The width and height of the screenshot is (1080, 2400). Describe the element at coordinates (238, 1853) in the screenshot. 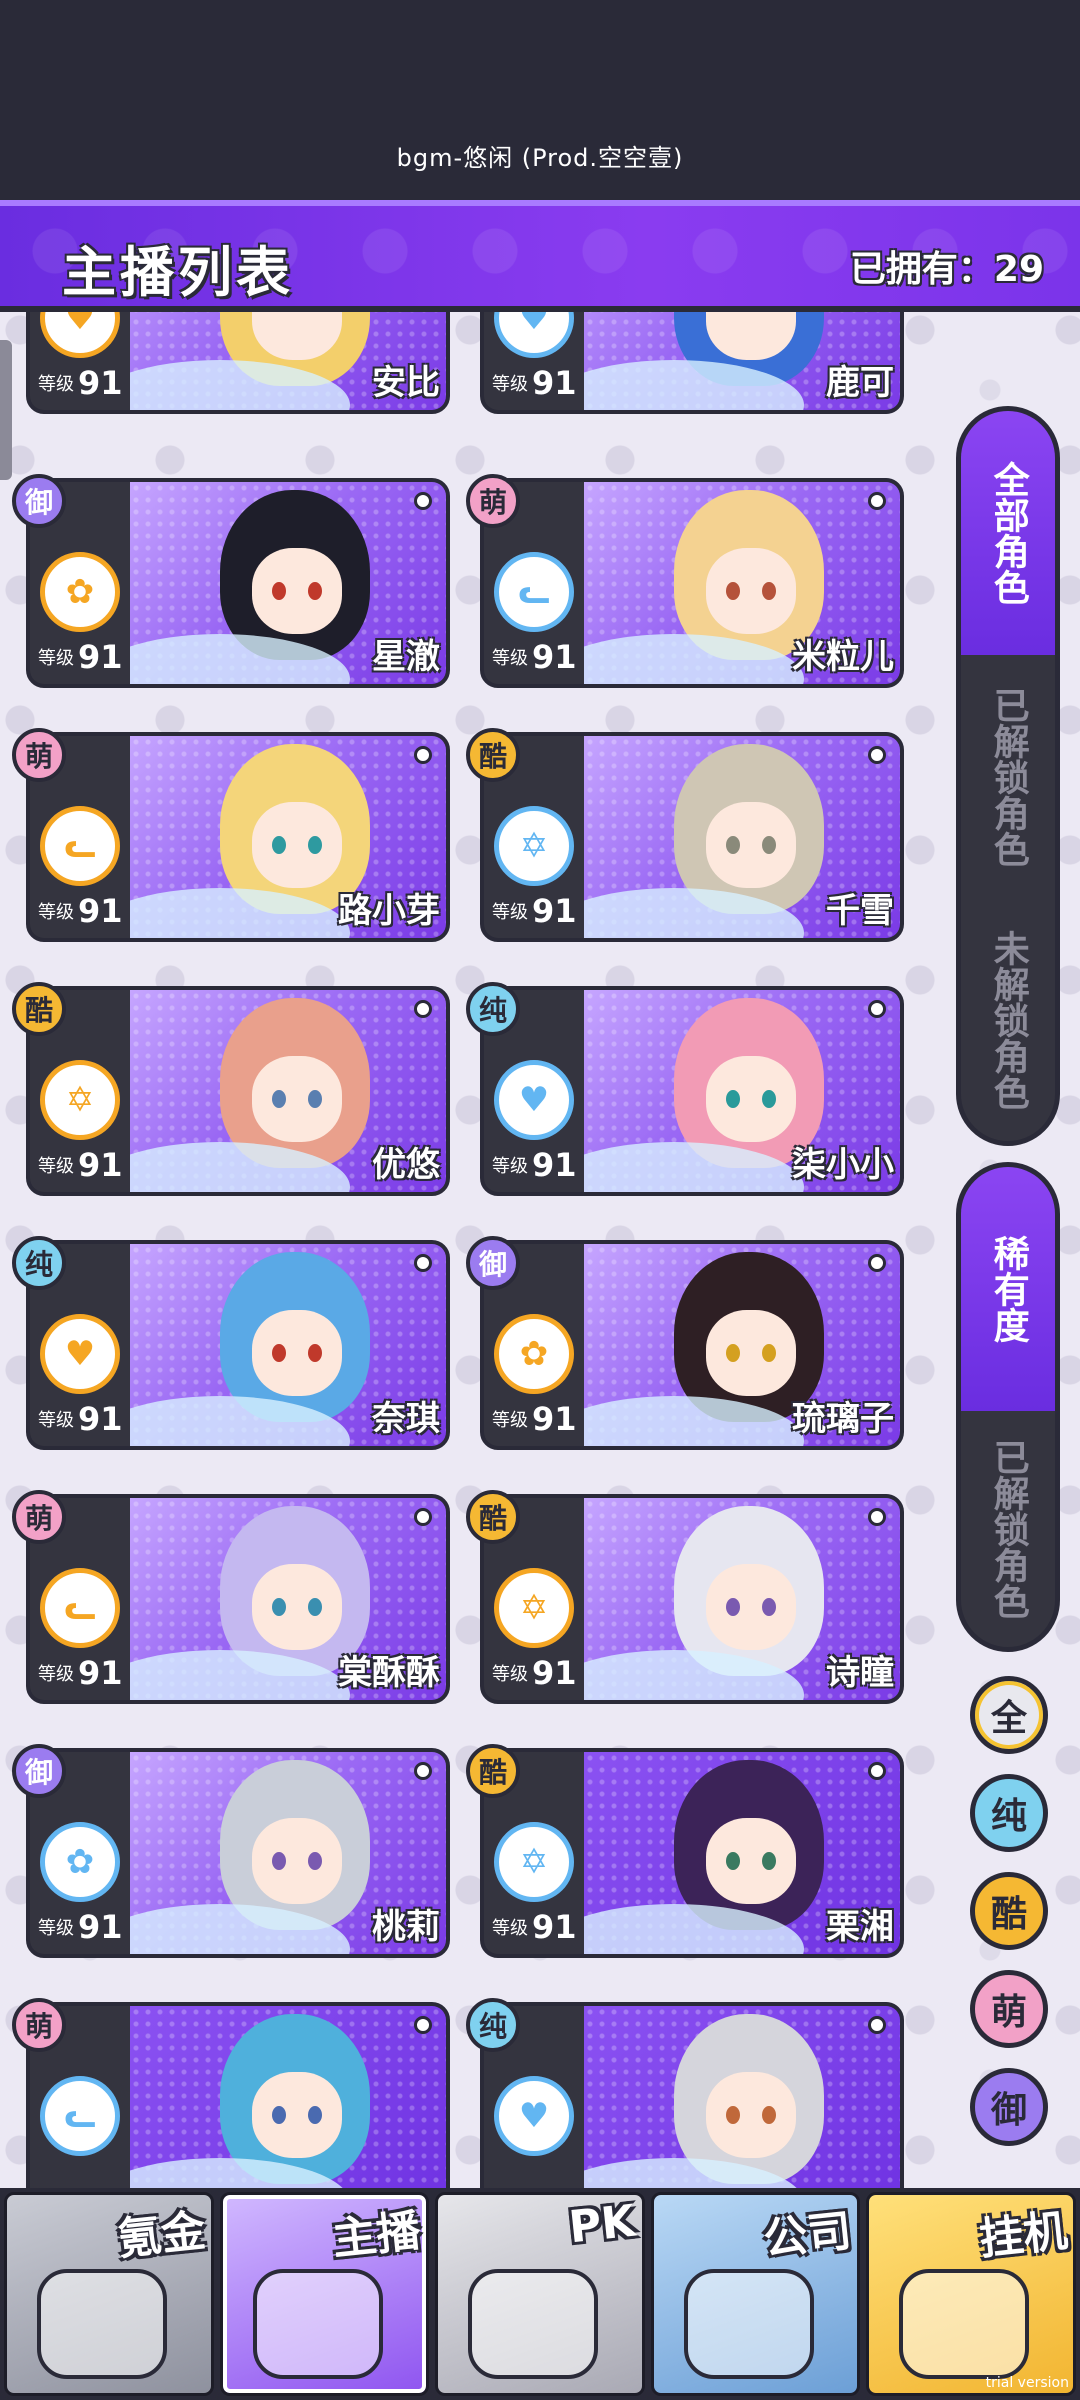

I see `character-card: ✿ 等级 91 桃莉` at that location.